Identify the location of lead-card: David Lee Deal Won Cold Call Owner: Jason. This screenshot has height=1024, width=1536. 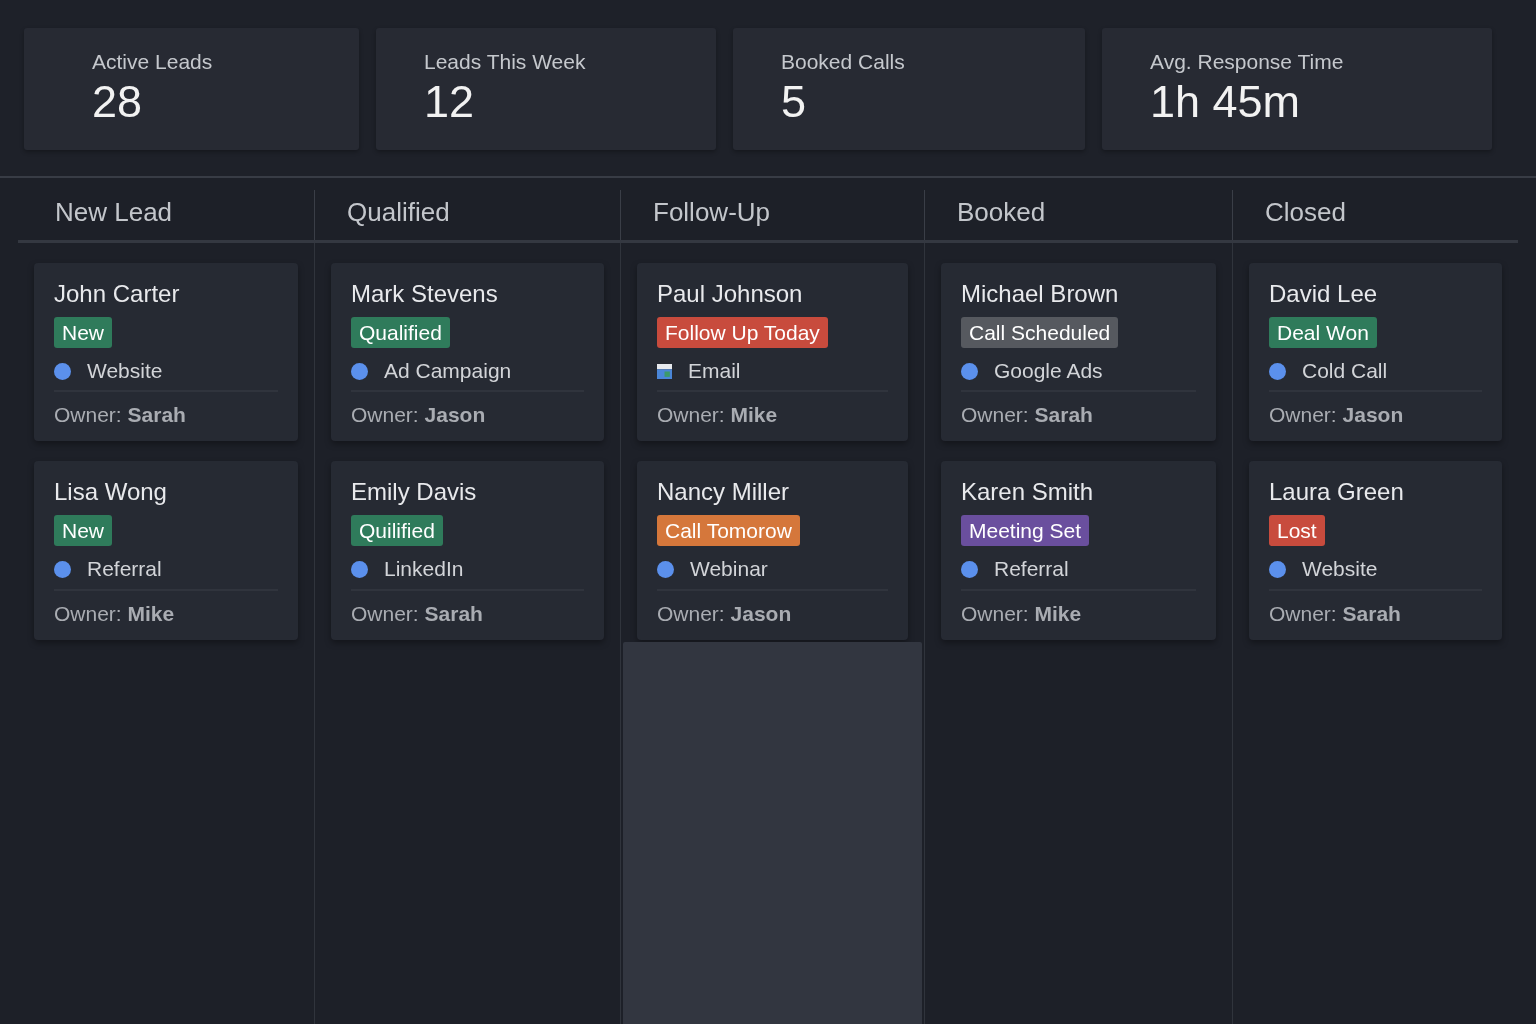
(1375, 352).